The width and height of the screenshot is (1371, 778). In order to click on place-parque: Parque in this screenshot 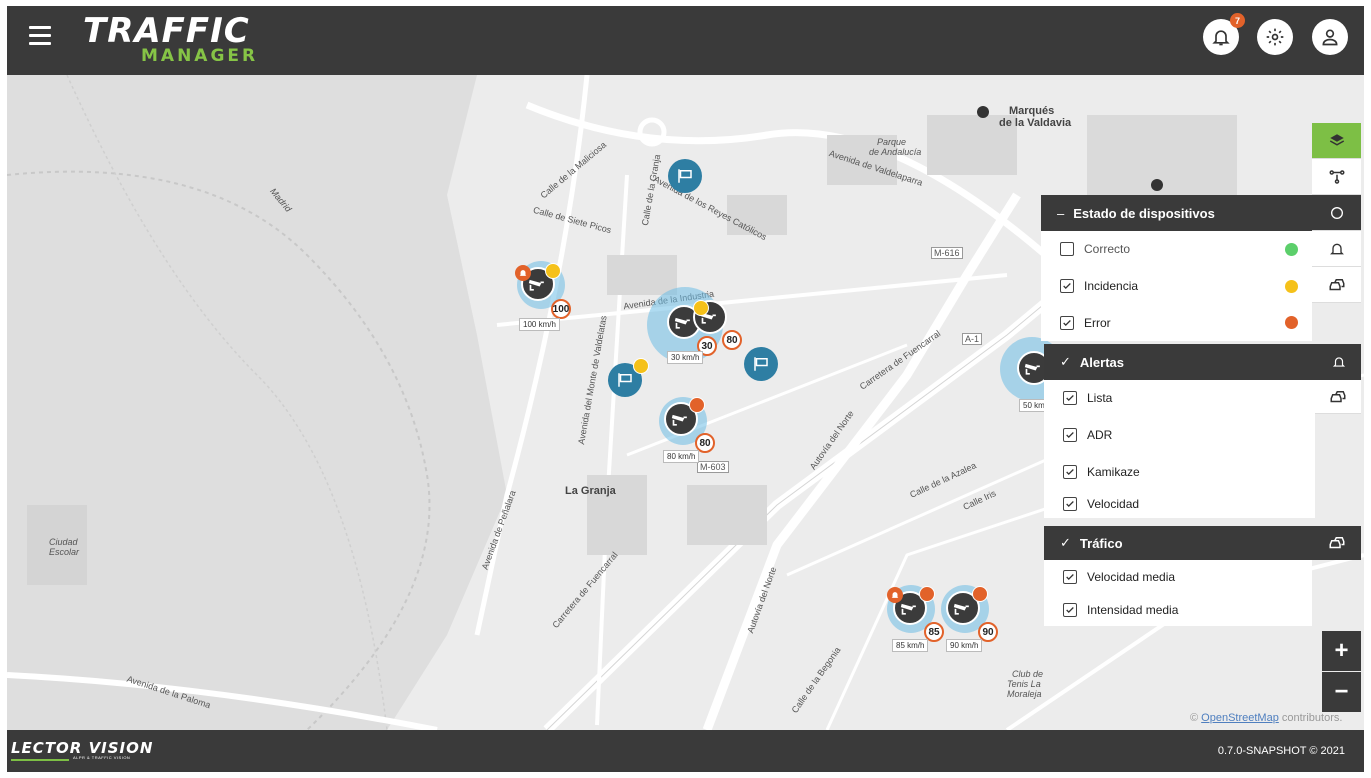, I will do `click(892, 142)`.